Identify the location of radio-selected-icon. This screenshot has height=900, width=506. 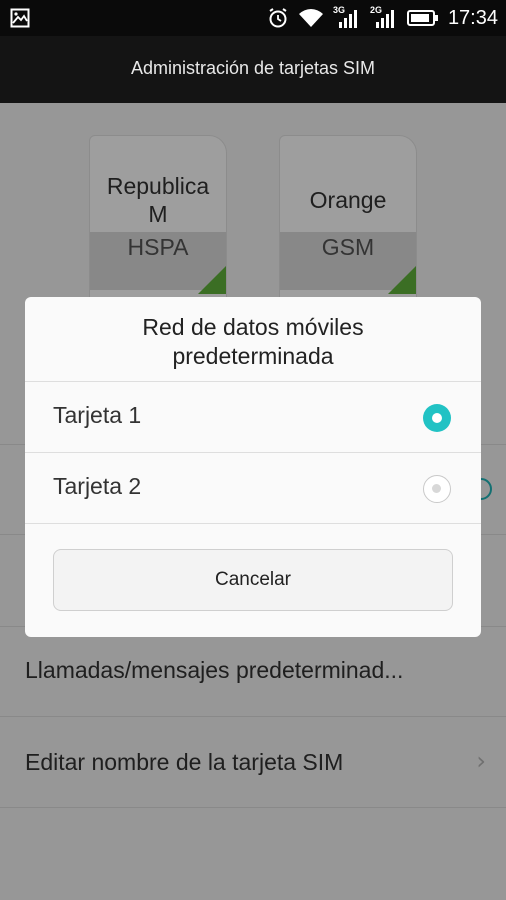
(437, 418).